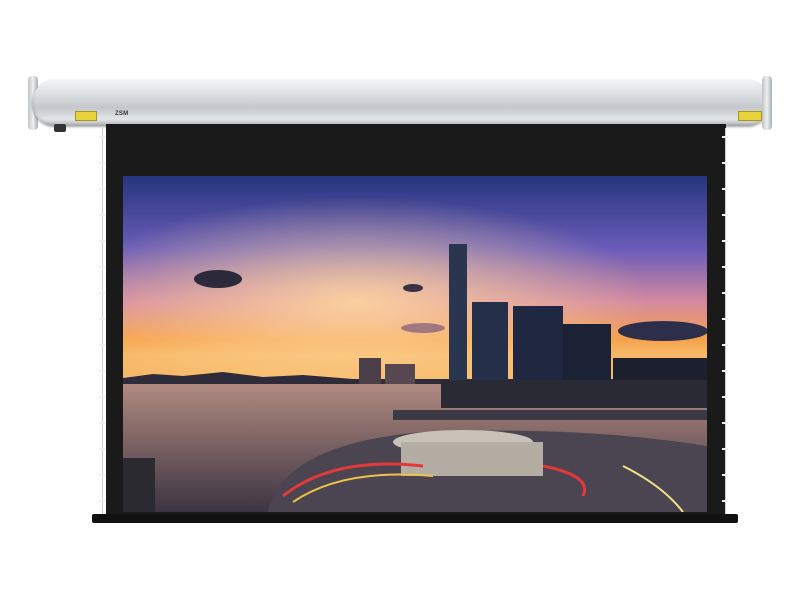  I want to click on tension-tabs-left, so click(102, 324).